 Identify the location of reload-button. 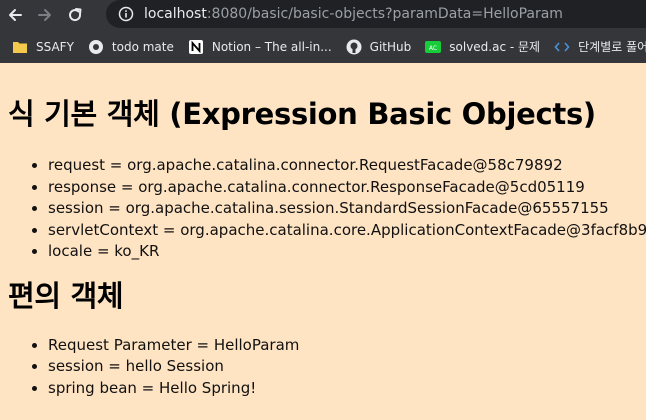
(75, 15).